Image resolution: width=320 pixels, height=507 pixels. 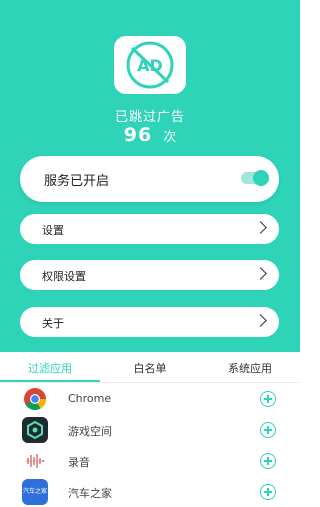 I want to click on menu-item-label: 权限设置, so click(x=64, y=276).